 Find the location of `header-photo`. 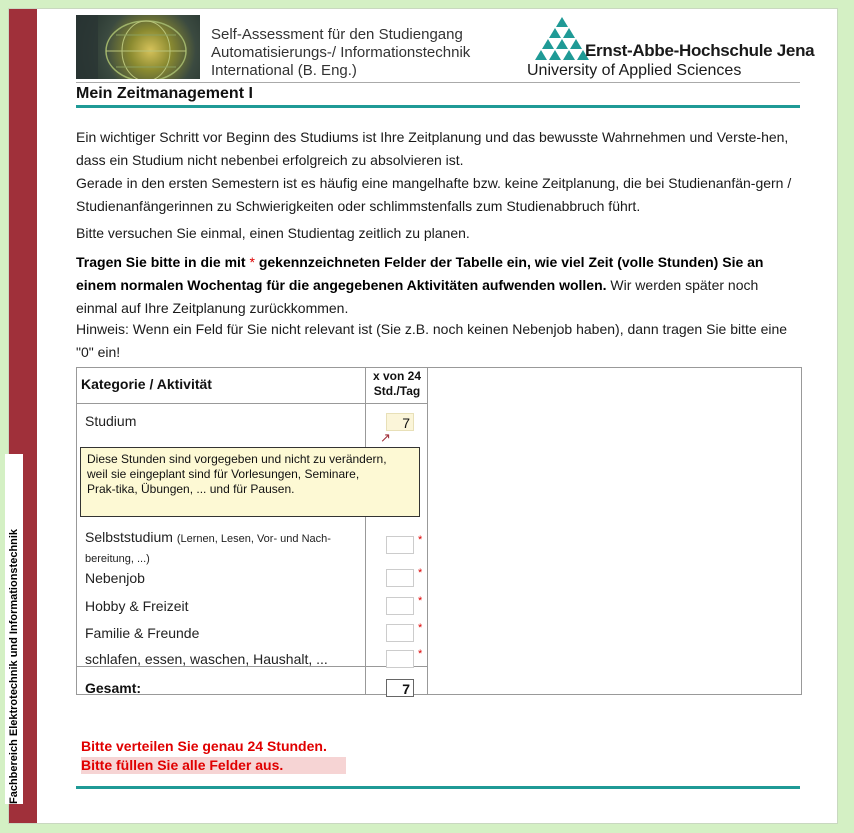

header-photo is located at coordinates (138, 47).